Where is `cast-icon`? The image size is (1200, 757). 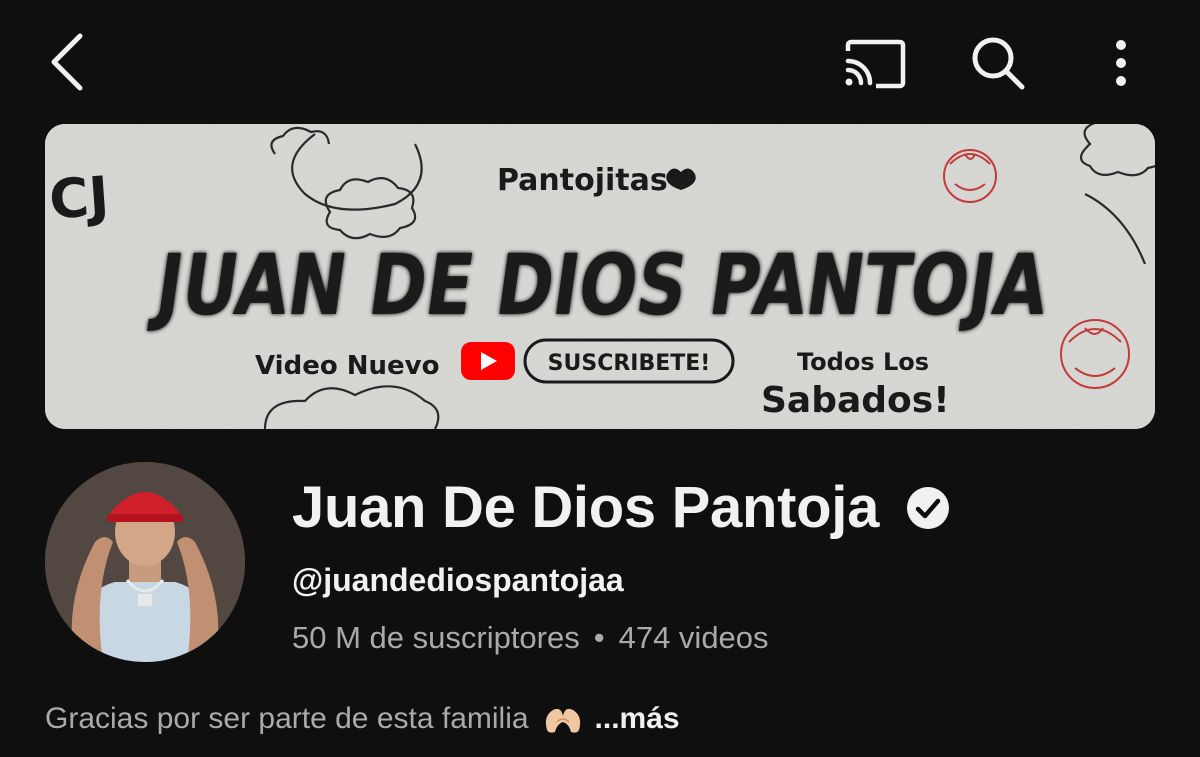 cast-icon is located at coordinates (875, 64).